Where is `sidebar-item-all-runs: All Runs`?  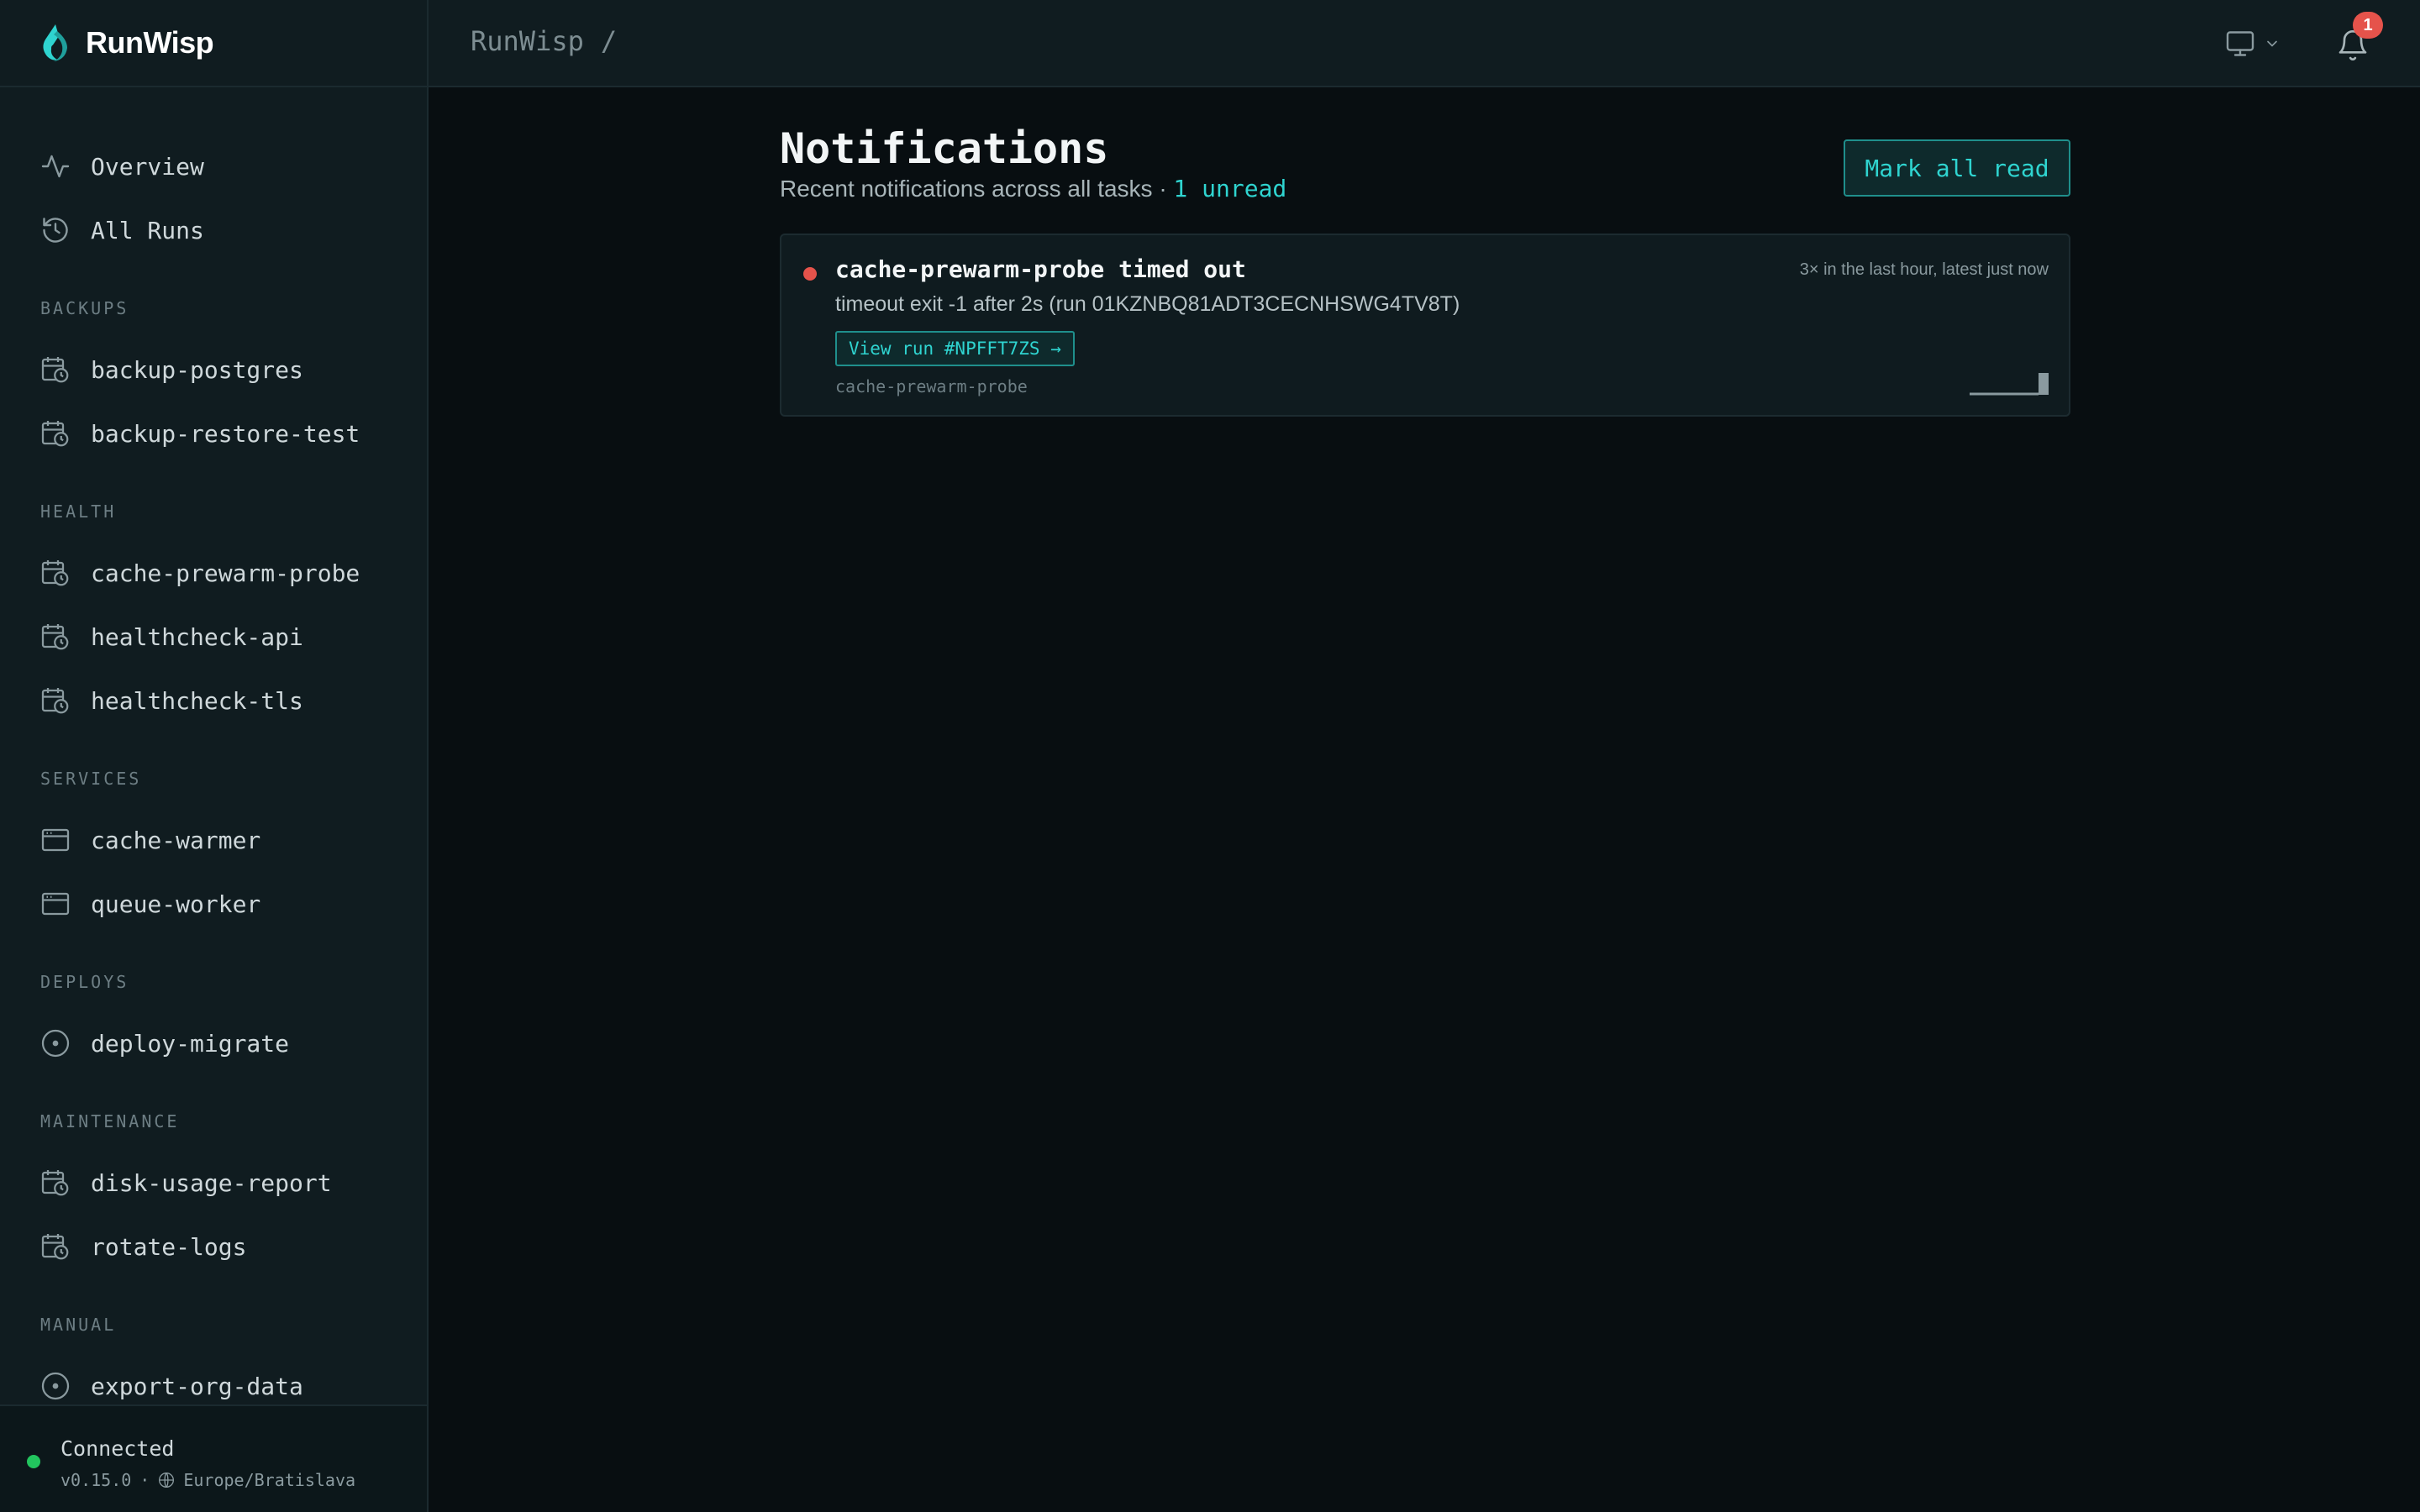
sidebar-item-all-runs: All Runs is located at coordinates (214, 230).